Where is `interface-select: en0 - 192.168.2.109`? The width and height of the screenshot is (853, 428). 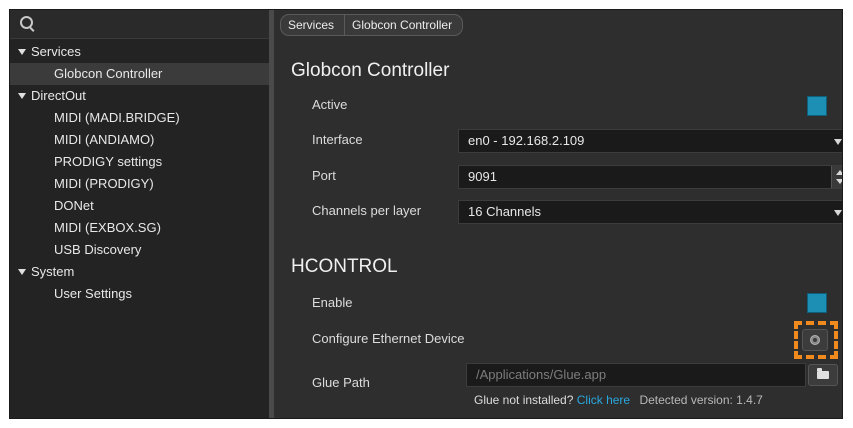 interface-select: en0 - 192.168.2.109 is located at coordinates (650, 141).